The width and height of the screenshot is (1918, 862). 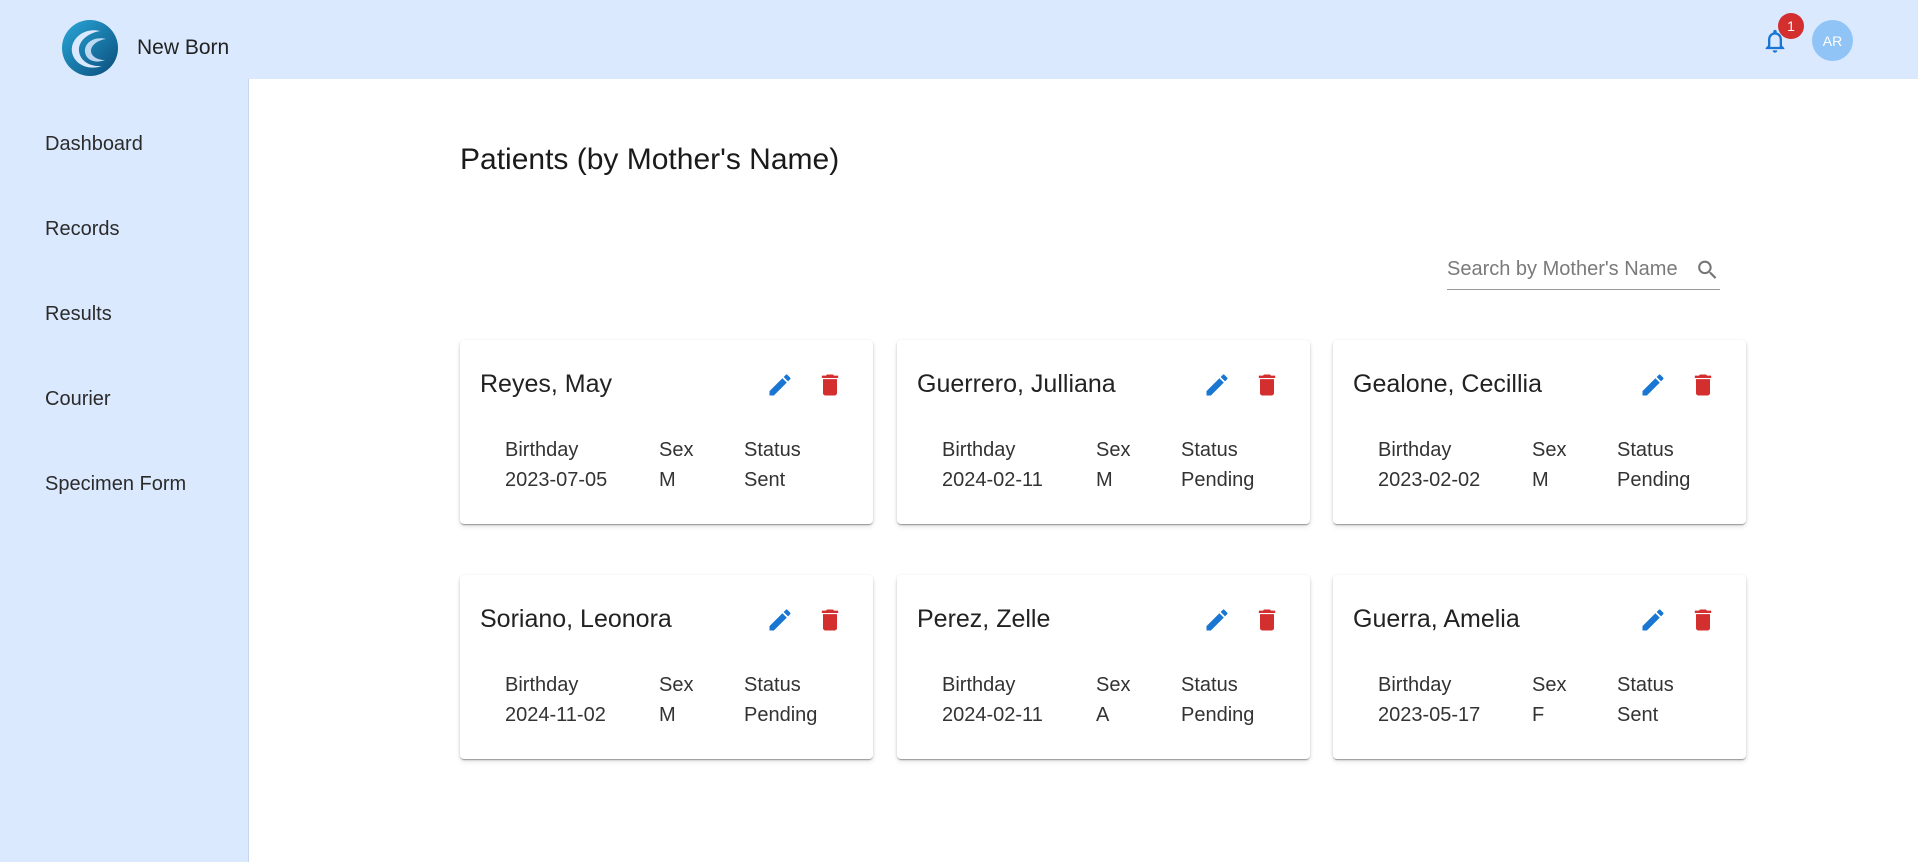 I want to click on patient-name: Guerrero, Julliana, so click(x=1016, y=384).